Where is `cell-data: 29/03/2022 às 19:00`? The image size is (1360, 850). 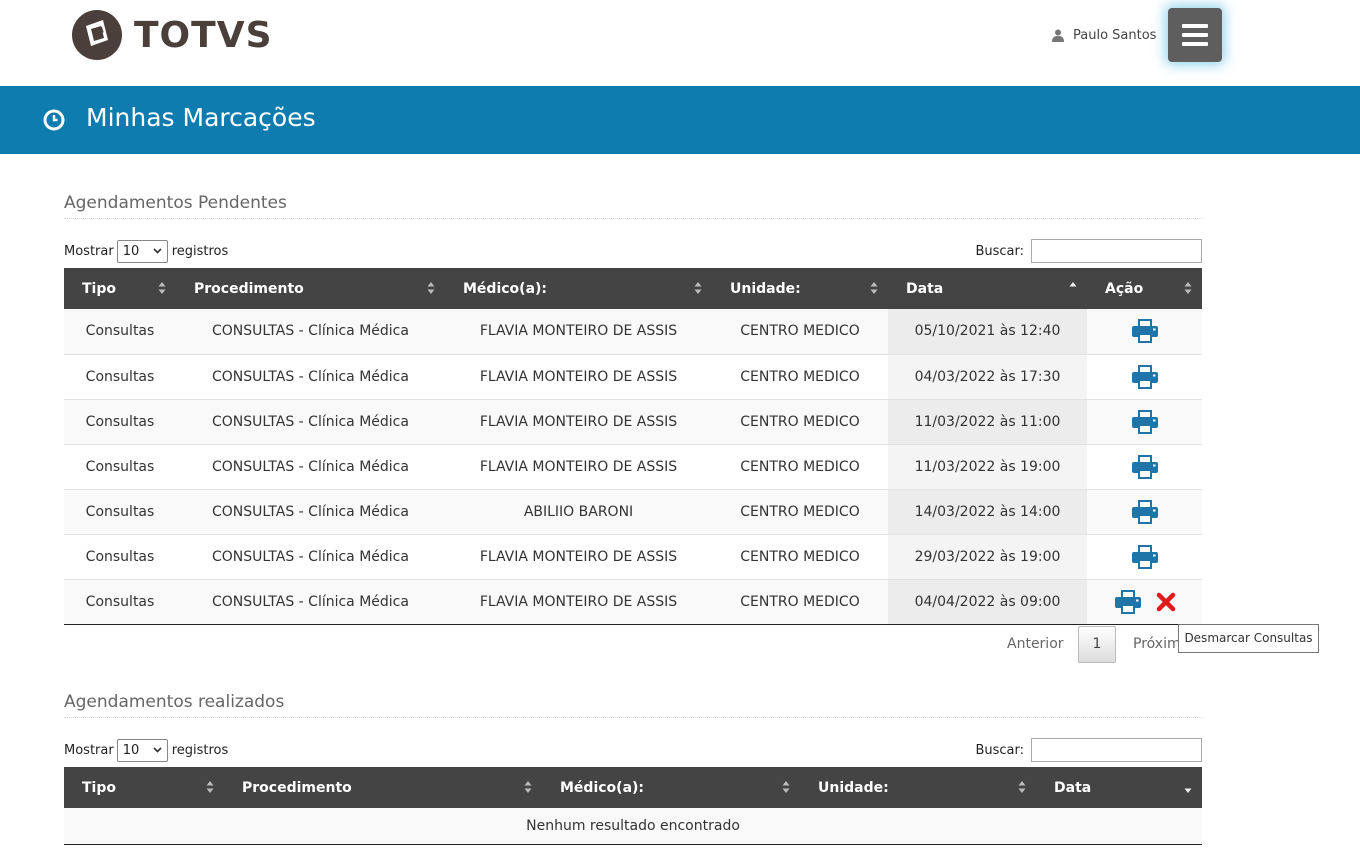
cell-data: 29/03/2022 às 19:00 is located at coordinates (987, 557).